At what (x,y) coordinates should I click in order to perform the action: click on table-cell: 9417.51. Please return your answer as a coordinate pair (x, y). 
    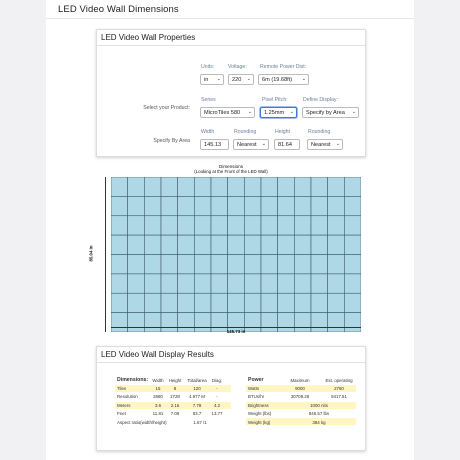
    Looking at the image, I should click on (339, 397).